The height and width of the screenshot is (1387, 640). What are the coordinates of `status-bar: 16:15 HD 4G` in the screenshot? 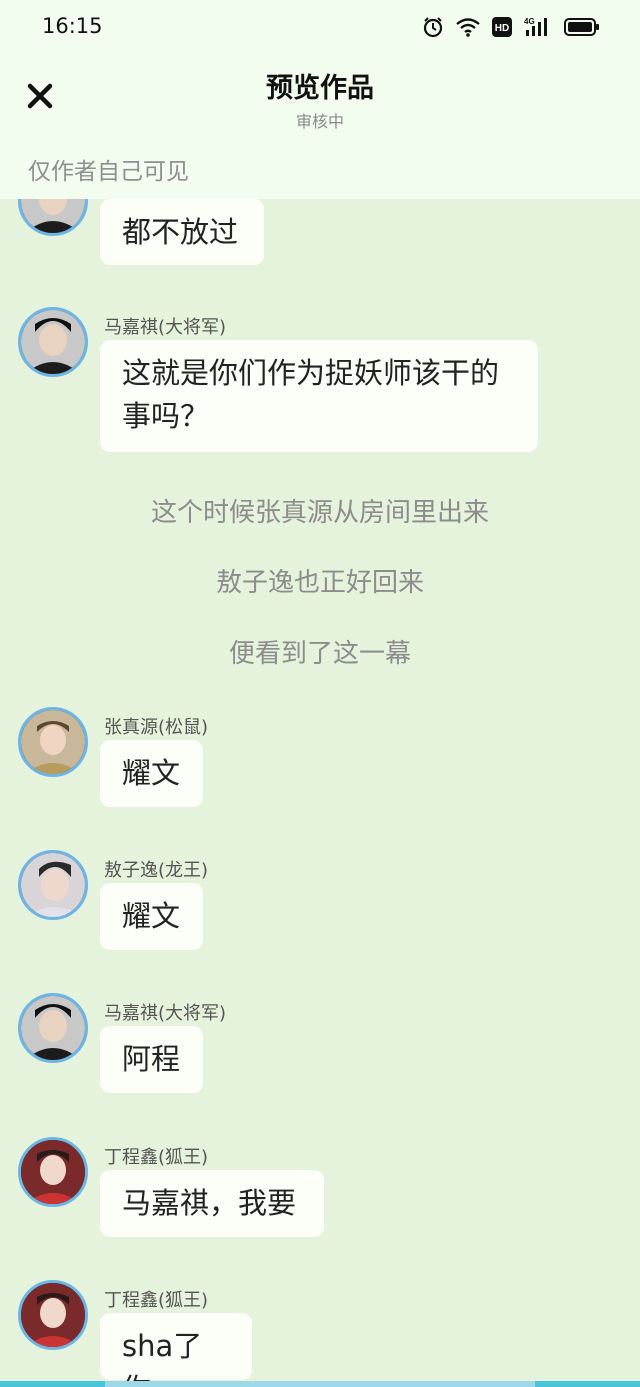 It's located at (320, 28).